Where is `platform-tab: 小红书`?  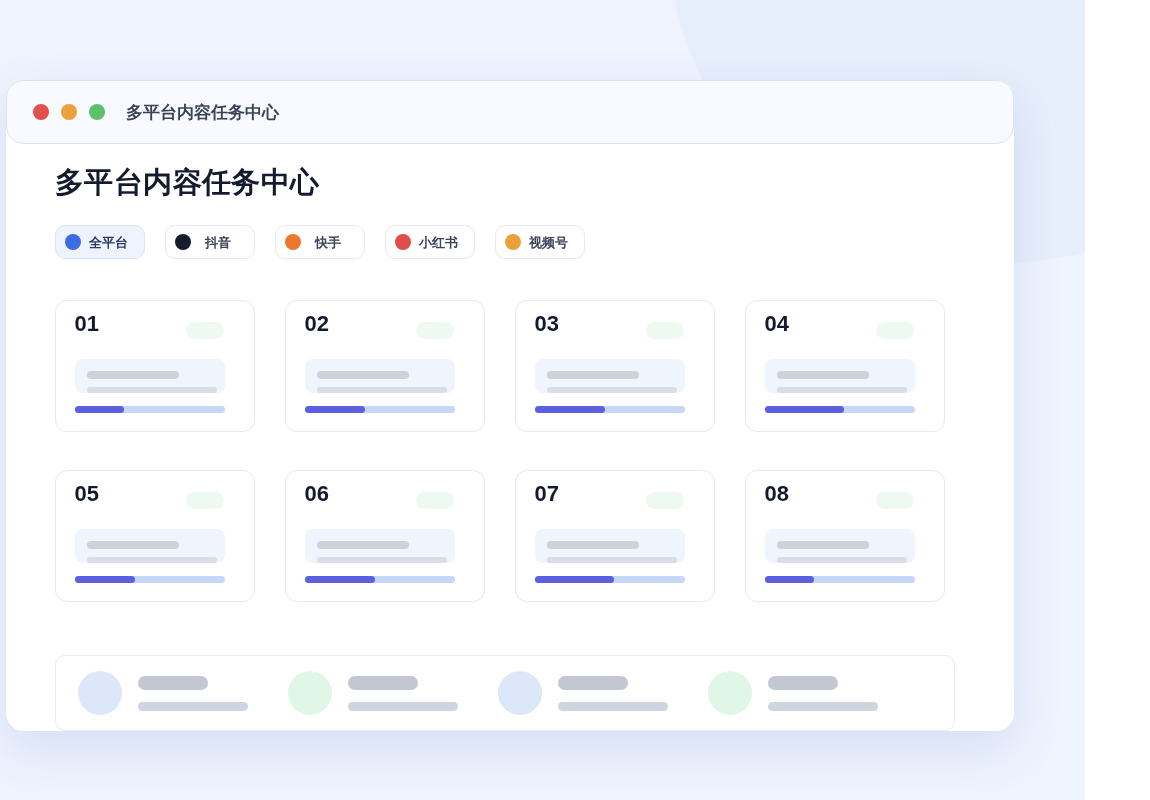
platform-tab: 小红书 is located at coordinates (430, 242).